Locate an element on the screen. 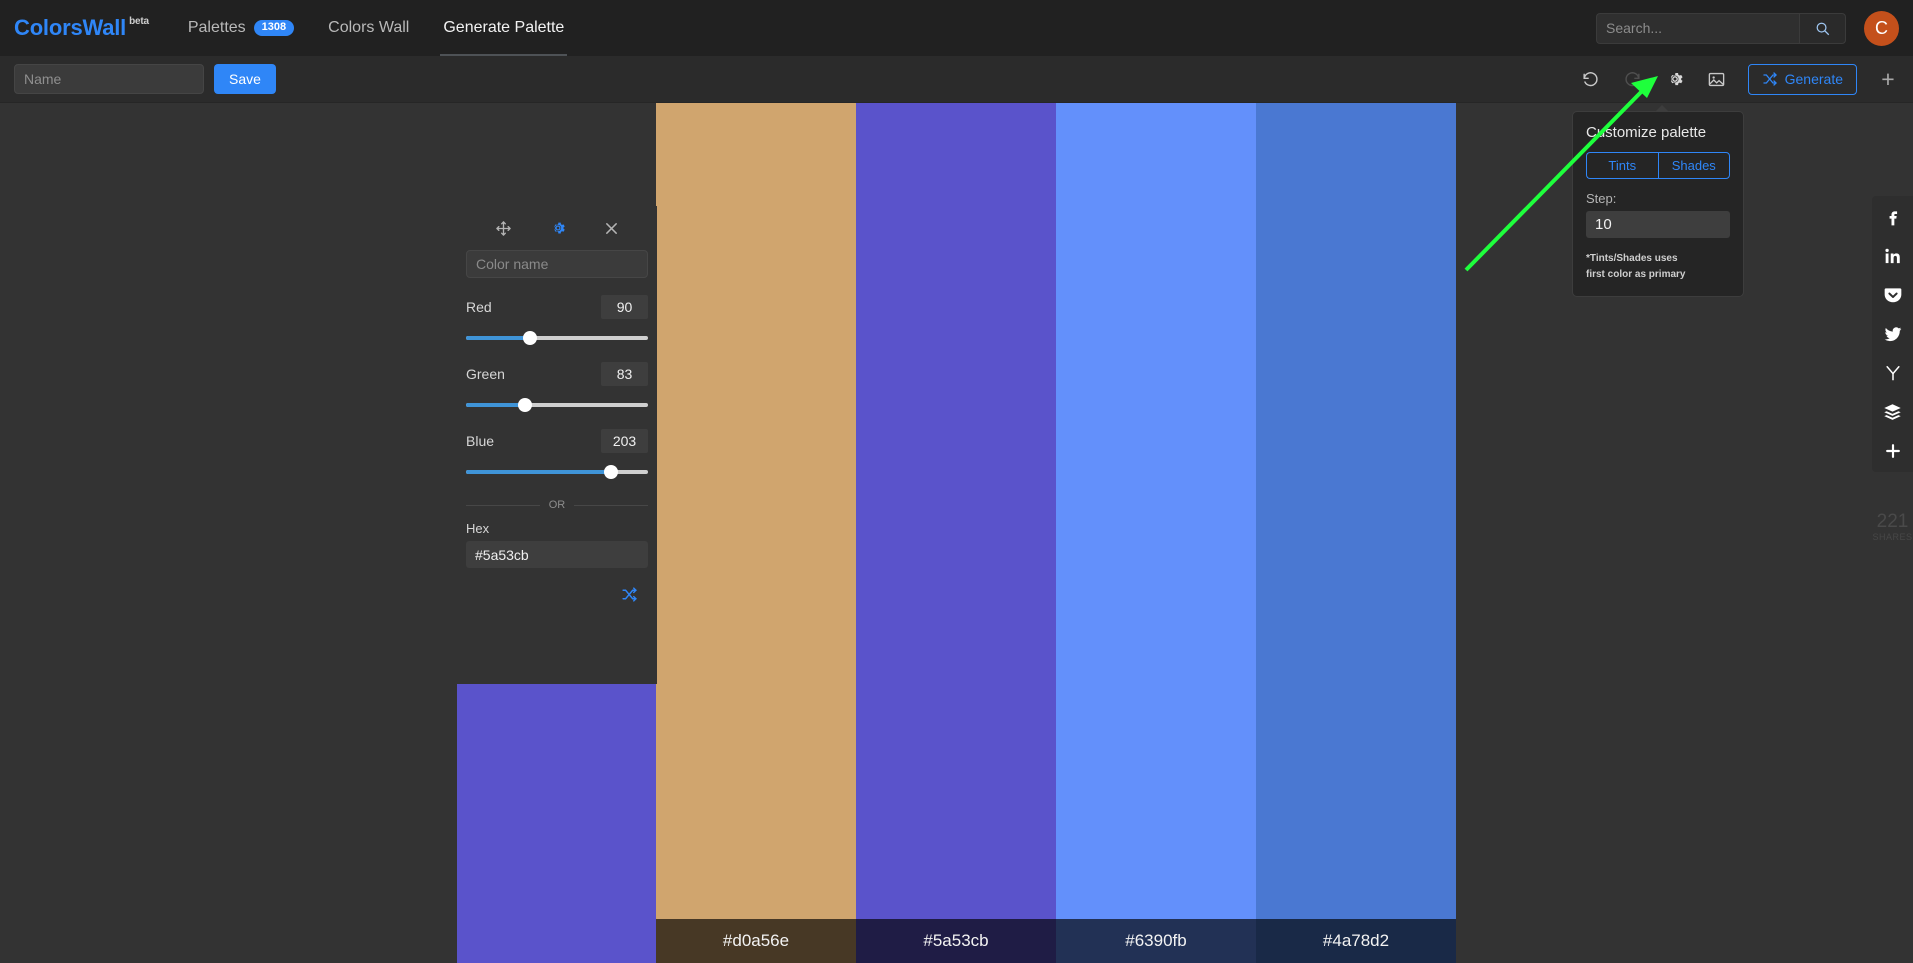 The width and height of the screenshot is (1913, 963). buffer-icon is located at coordinates (1893, 412).